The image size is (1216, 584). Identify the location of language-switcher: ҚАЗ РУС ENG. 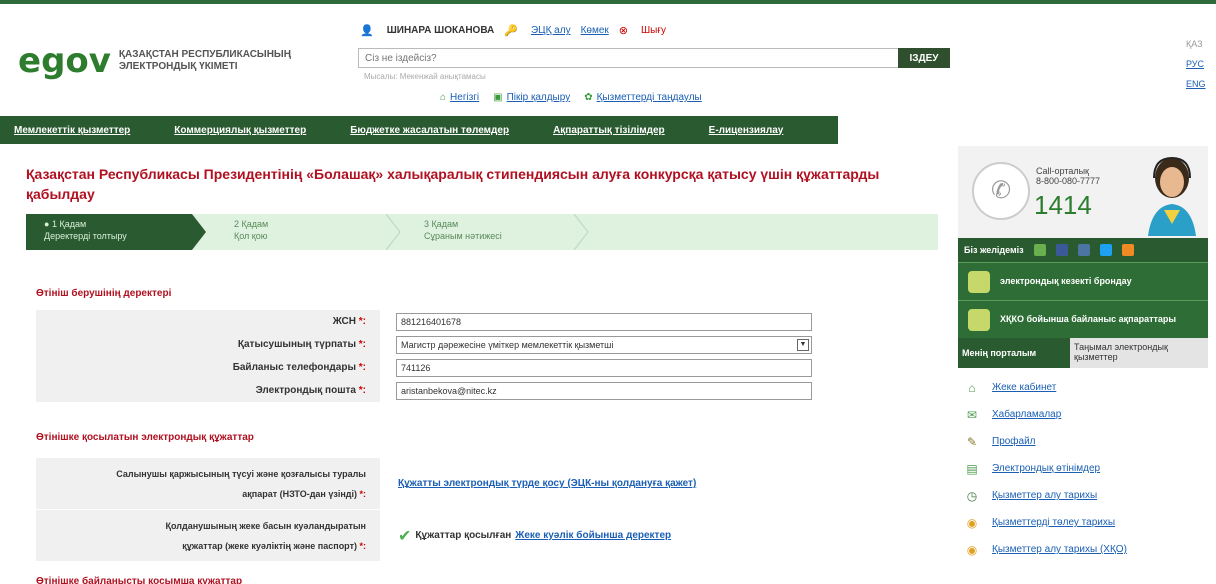
(1196, 64).